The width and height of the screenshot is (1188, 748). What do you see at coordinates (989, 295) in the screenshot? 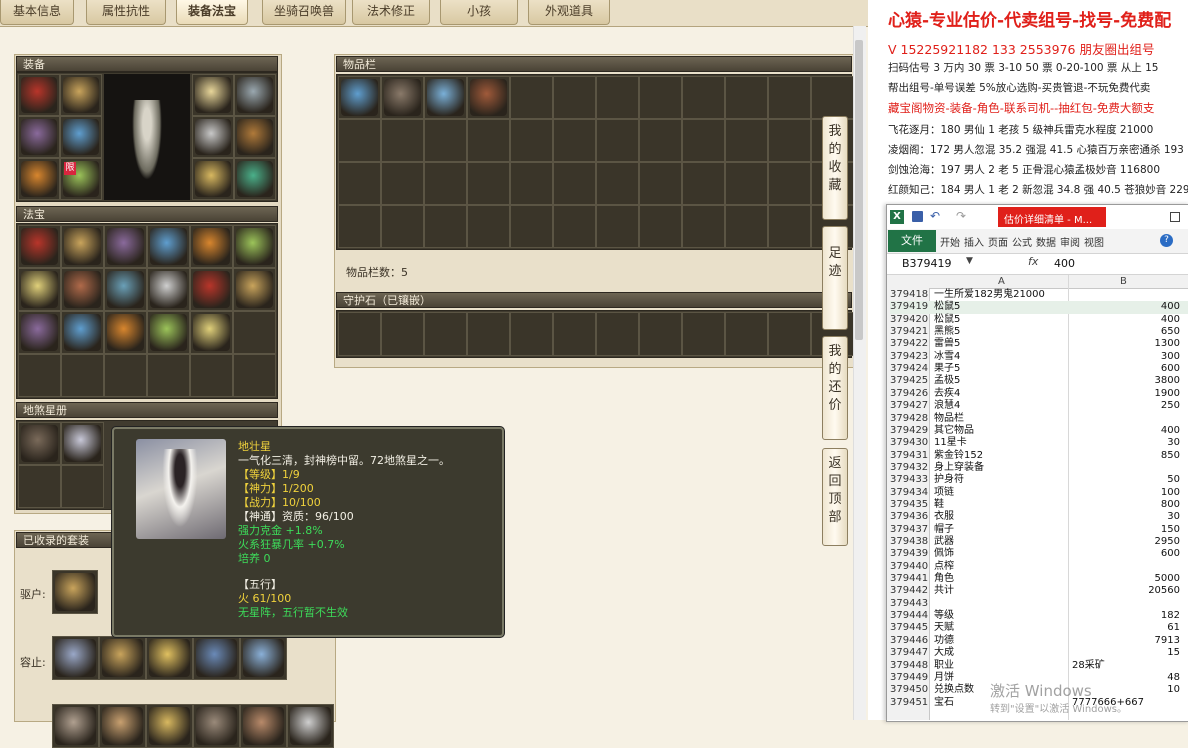
I see `cell-item-name: 一生所爱182男鬼21000` at bounding box center [989, 295].